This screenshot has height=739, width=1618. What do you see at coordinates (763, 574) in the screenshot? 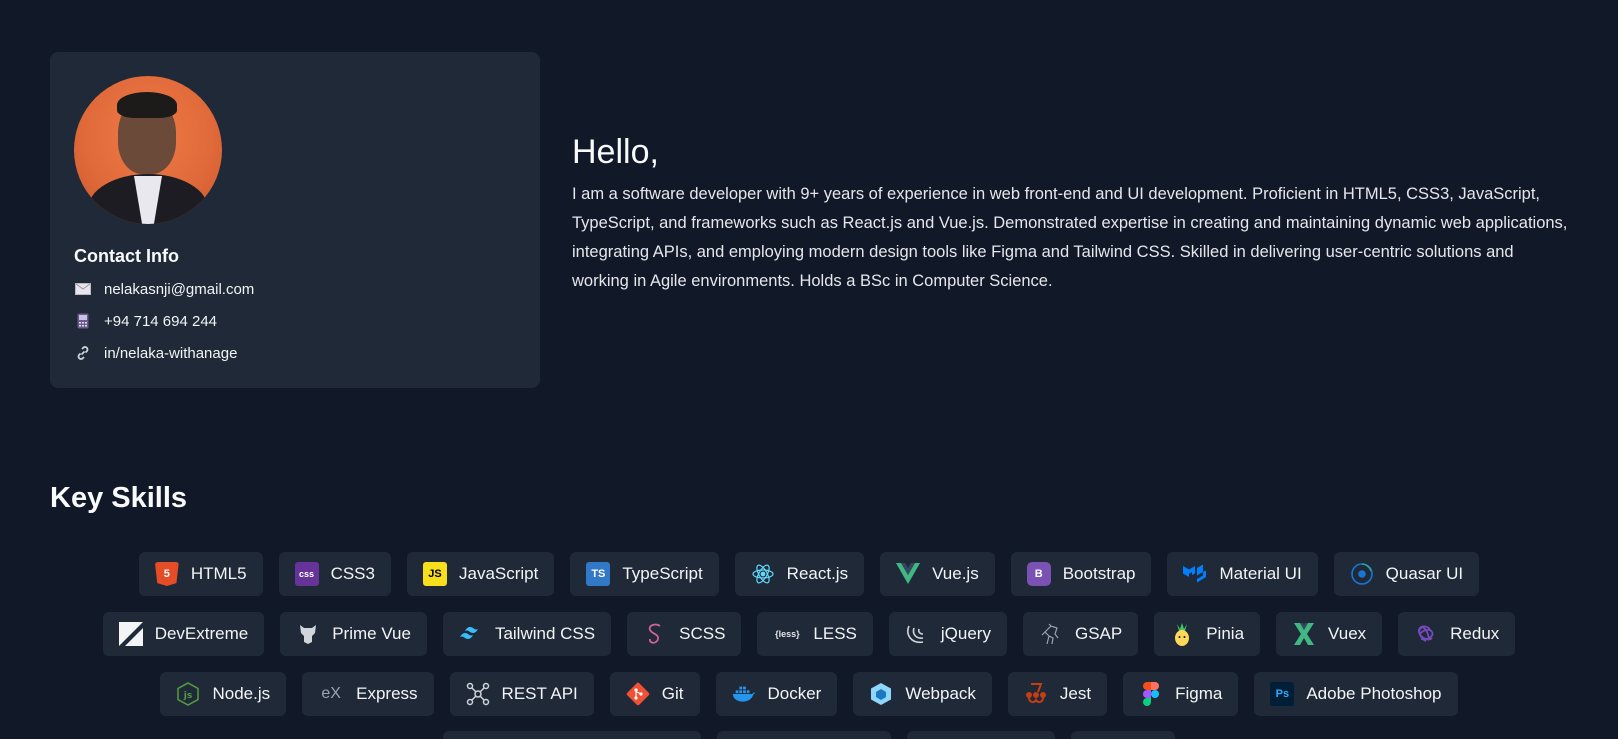
I see `react-icon` at bounding box center [763, 574].